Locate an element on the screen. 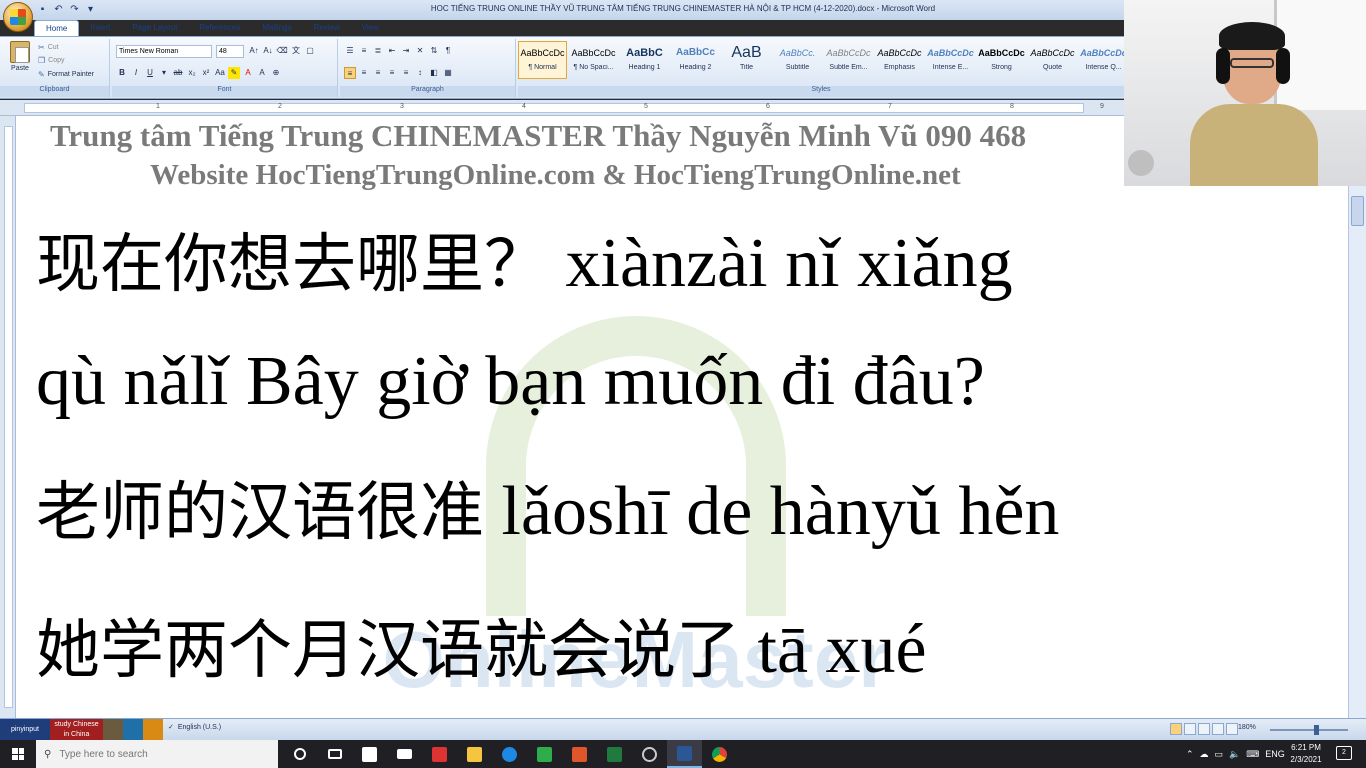 The height and width of the screenshot is (768, 1366). pinyininput-button: pinyinput is located at coordinates (25, 729).